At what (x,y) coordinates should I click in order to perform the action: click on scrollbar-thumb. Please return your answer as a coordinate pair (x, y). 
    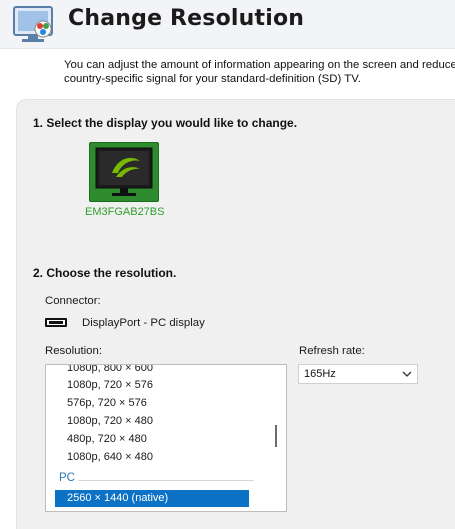
    Looking at the image, I should click on (276, 436).